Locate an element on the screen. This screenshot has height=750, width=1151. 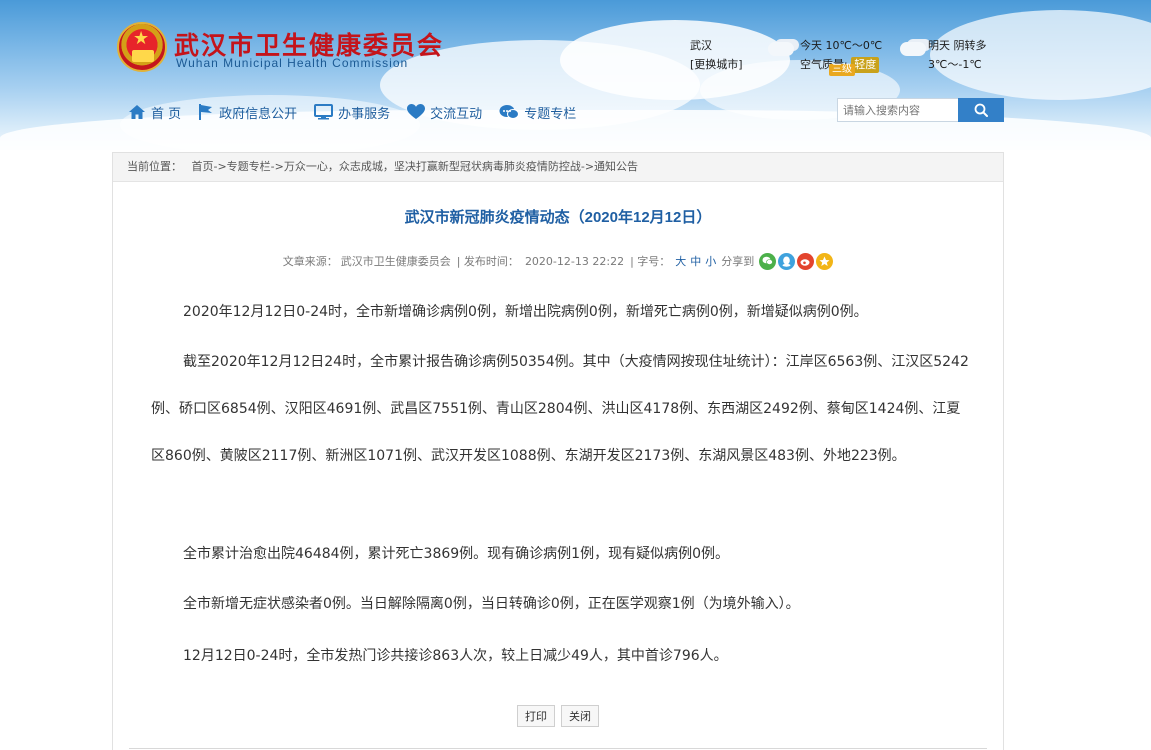
nav-item-interaction: 交流互动 is located at coordinates (444, 112).